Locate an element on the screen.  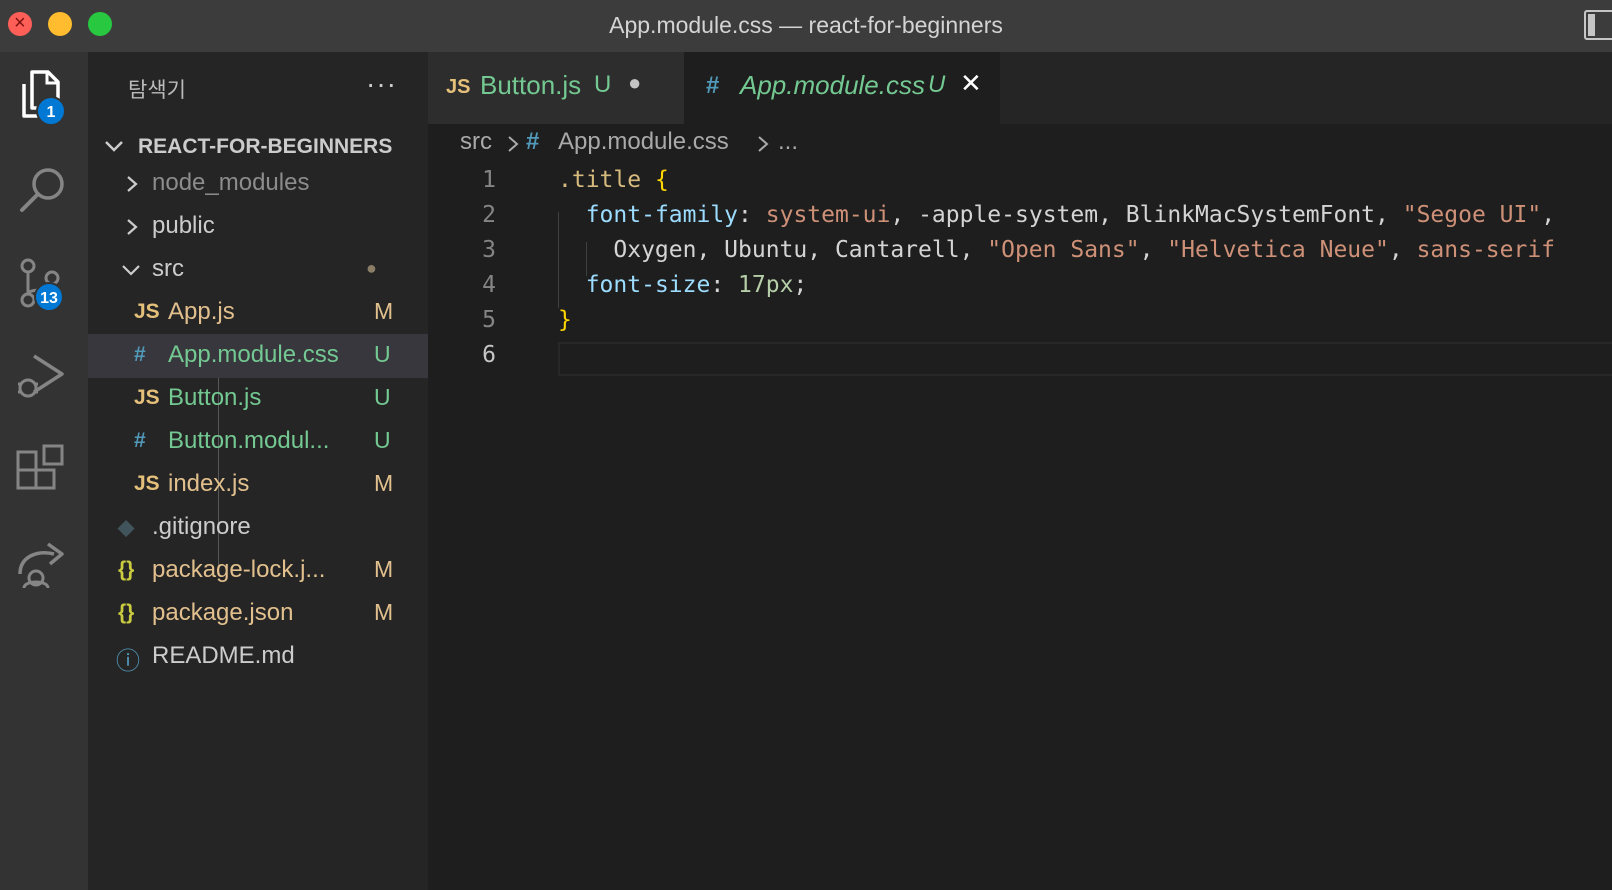
tree-item-package-lock-json: {} package-lock.j... M is located at coordinates (258, 571).